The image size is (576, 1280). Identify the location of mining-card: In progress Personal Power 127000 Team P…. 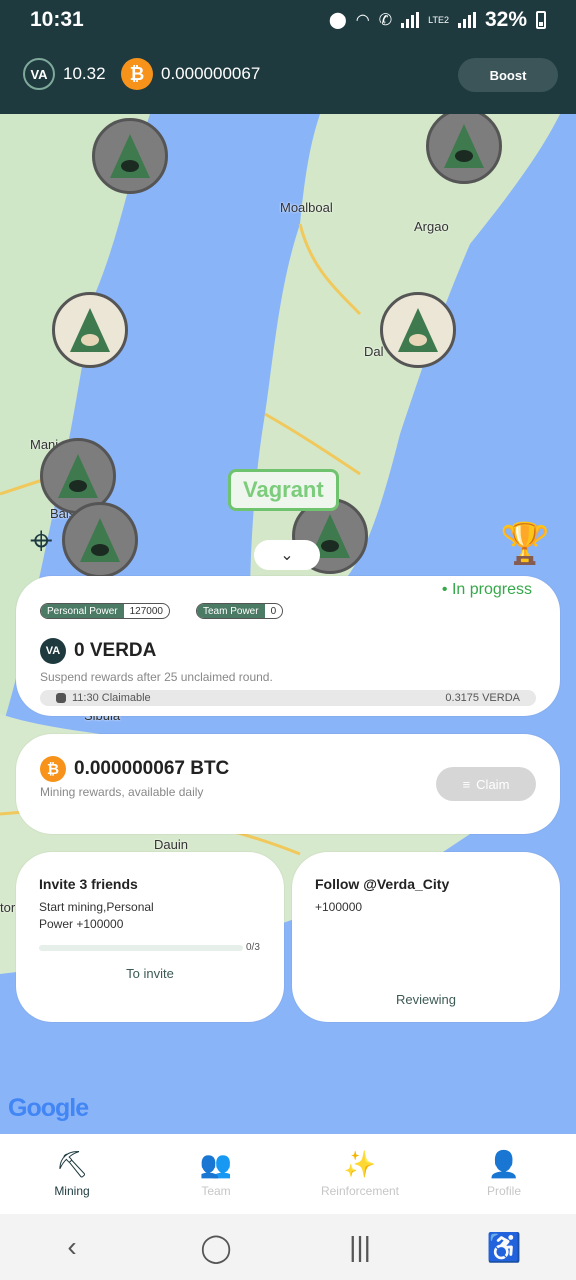
(288, 646).